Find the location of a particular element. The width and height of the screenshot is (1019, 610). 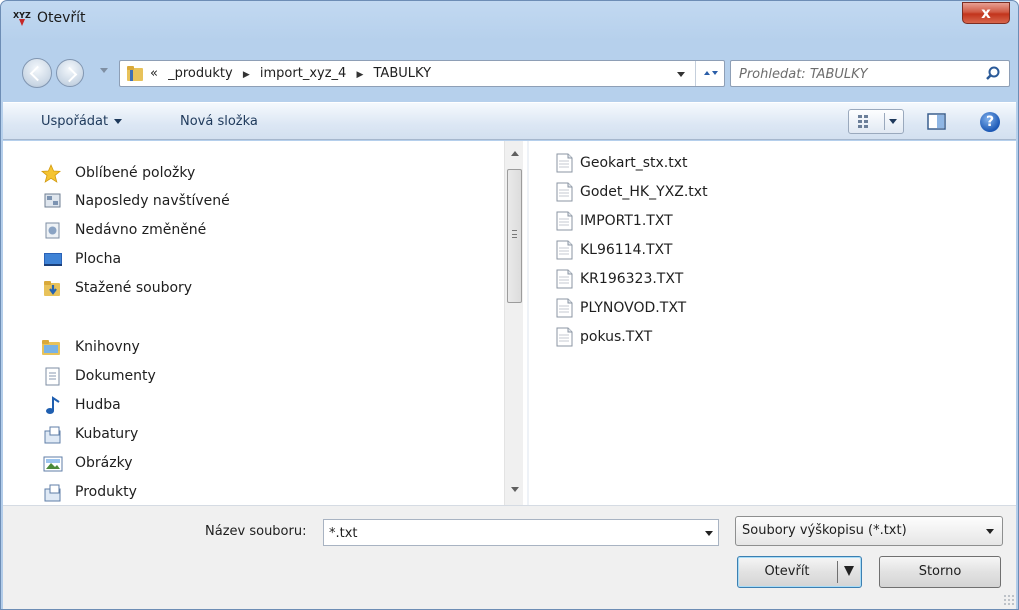

refresh-icon is located at coordinates (710, 73).